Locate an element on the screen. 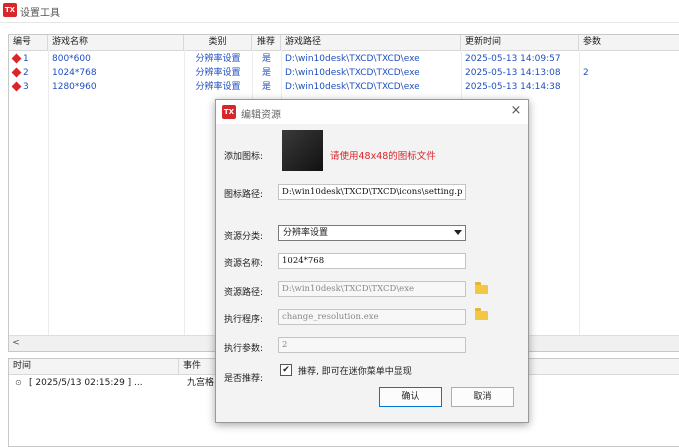 The image size is (679, 447). add-icon-label: 添加图标: is located at coordinates (244, 157).